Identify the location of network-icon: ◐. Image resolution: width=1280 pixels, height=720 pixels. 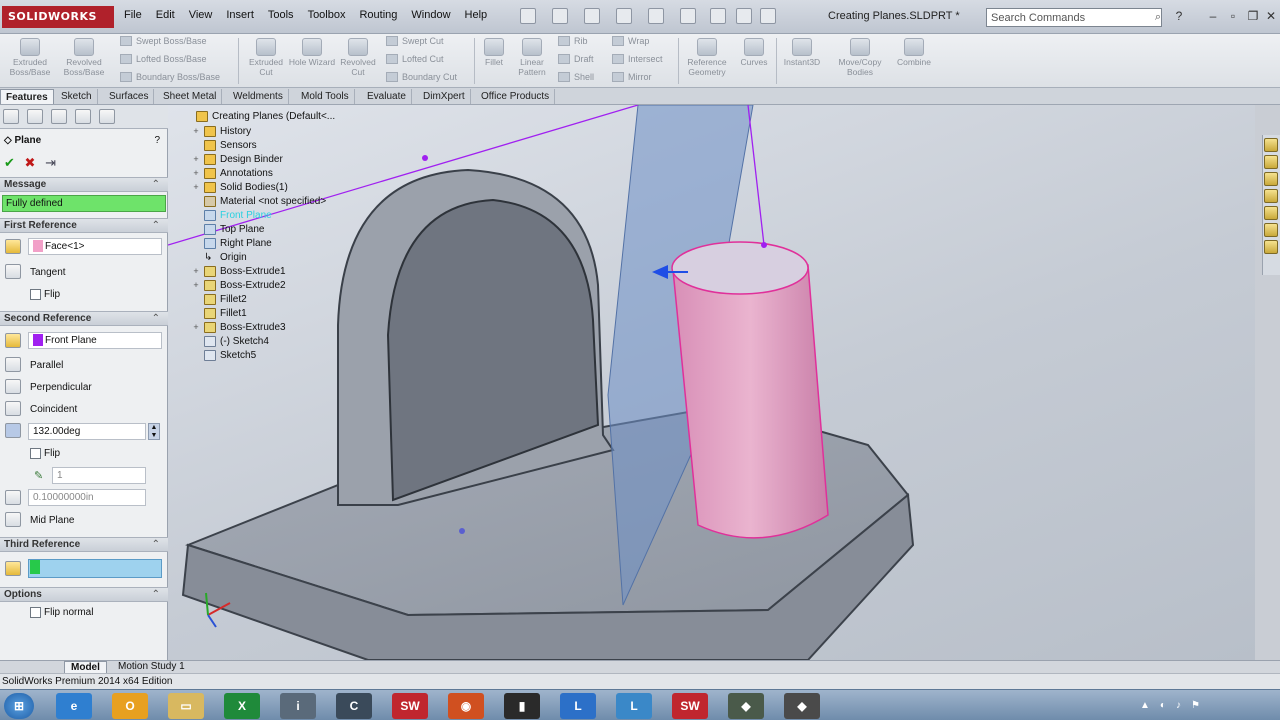
(1163, 706).